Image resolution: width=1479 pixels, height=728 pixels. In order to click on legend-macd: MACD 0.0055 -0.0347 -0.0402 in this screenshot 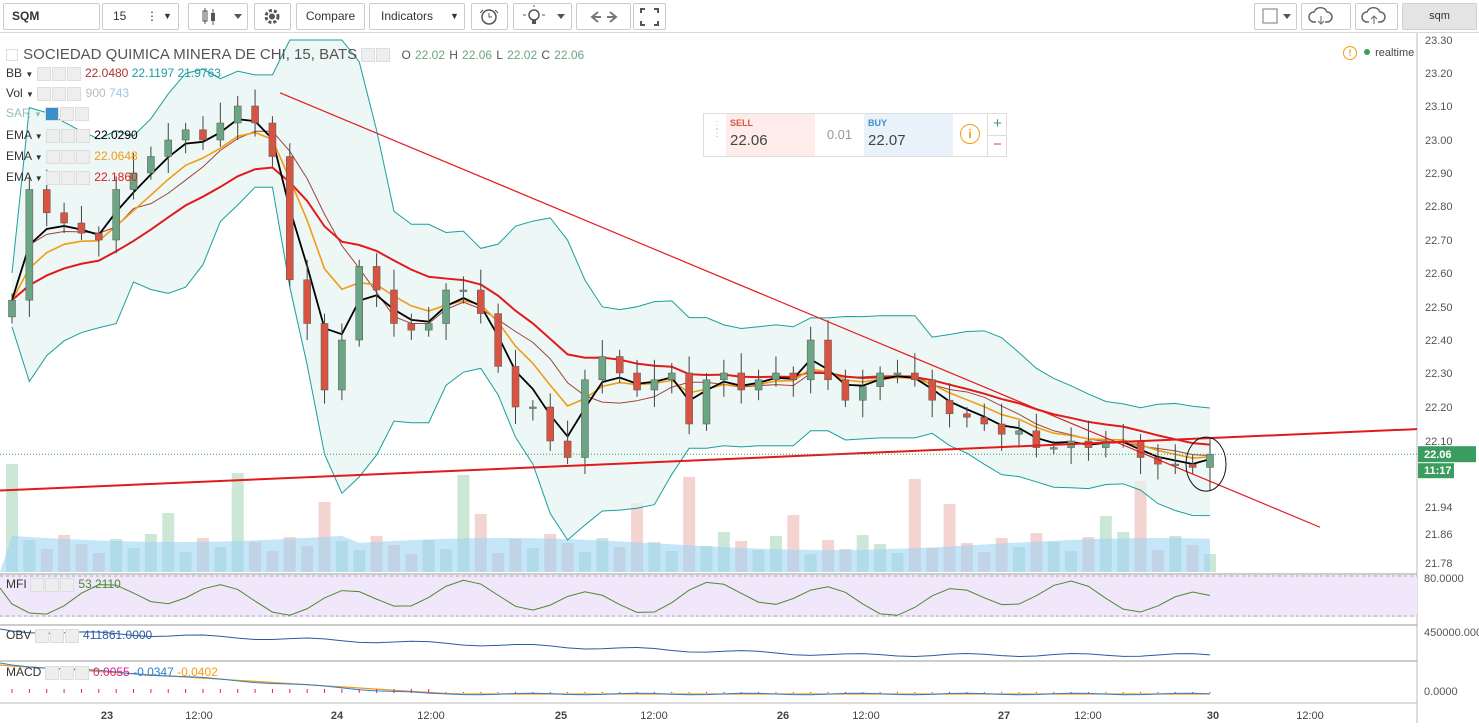, I will do `click(112, 675)`.